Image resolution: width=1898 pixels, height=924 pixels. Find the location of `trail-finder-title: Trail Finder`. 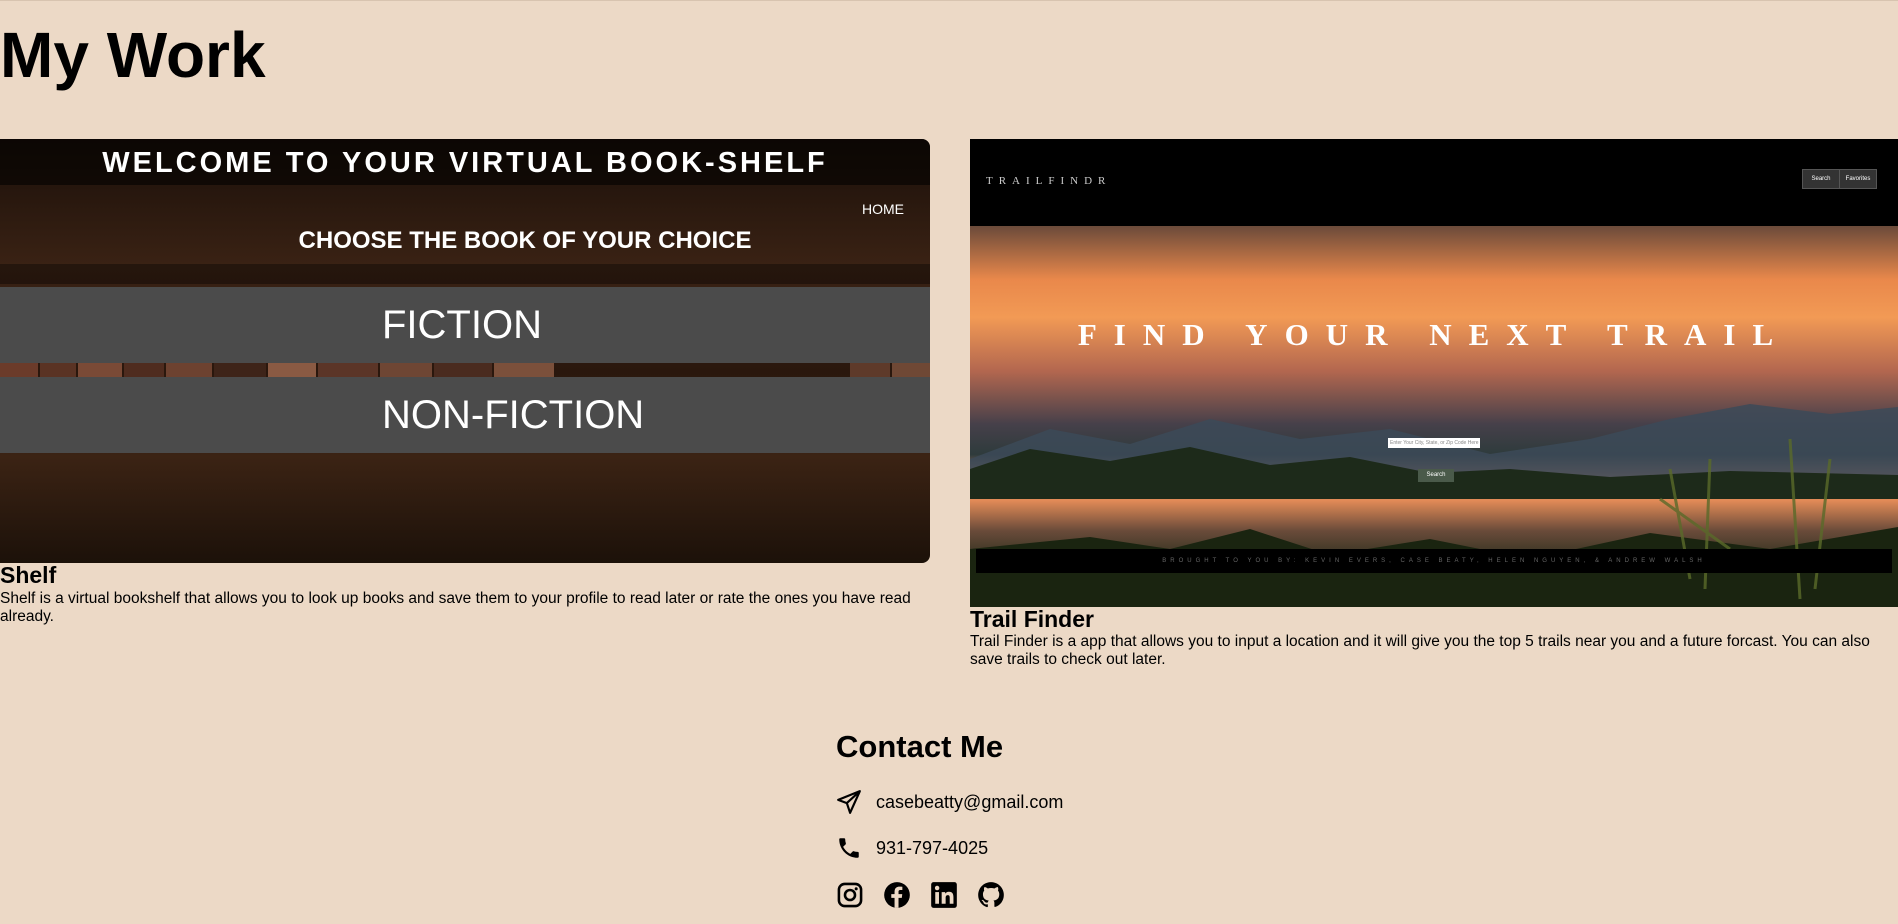

trail-finder-title: Trail Finder is located at coordinates (1032, 619).